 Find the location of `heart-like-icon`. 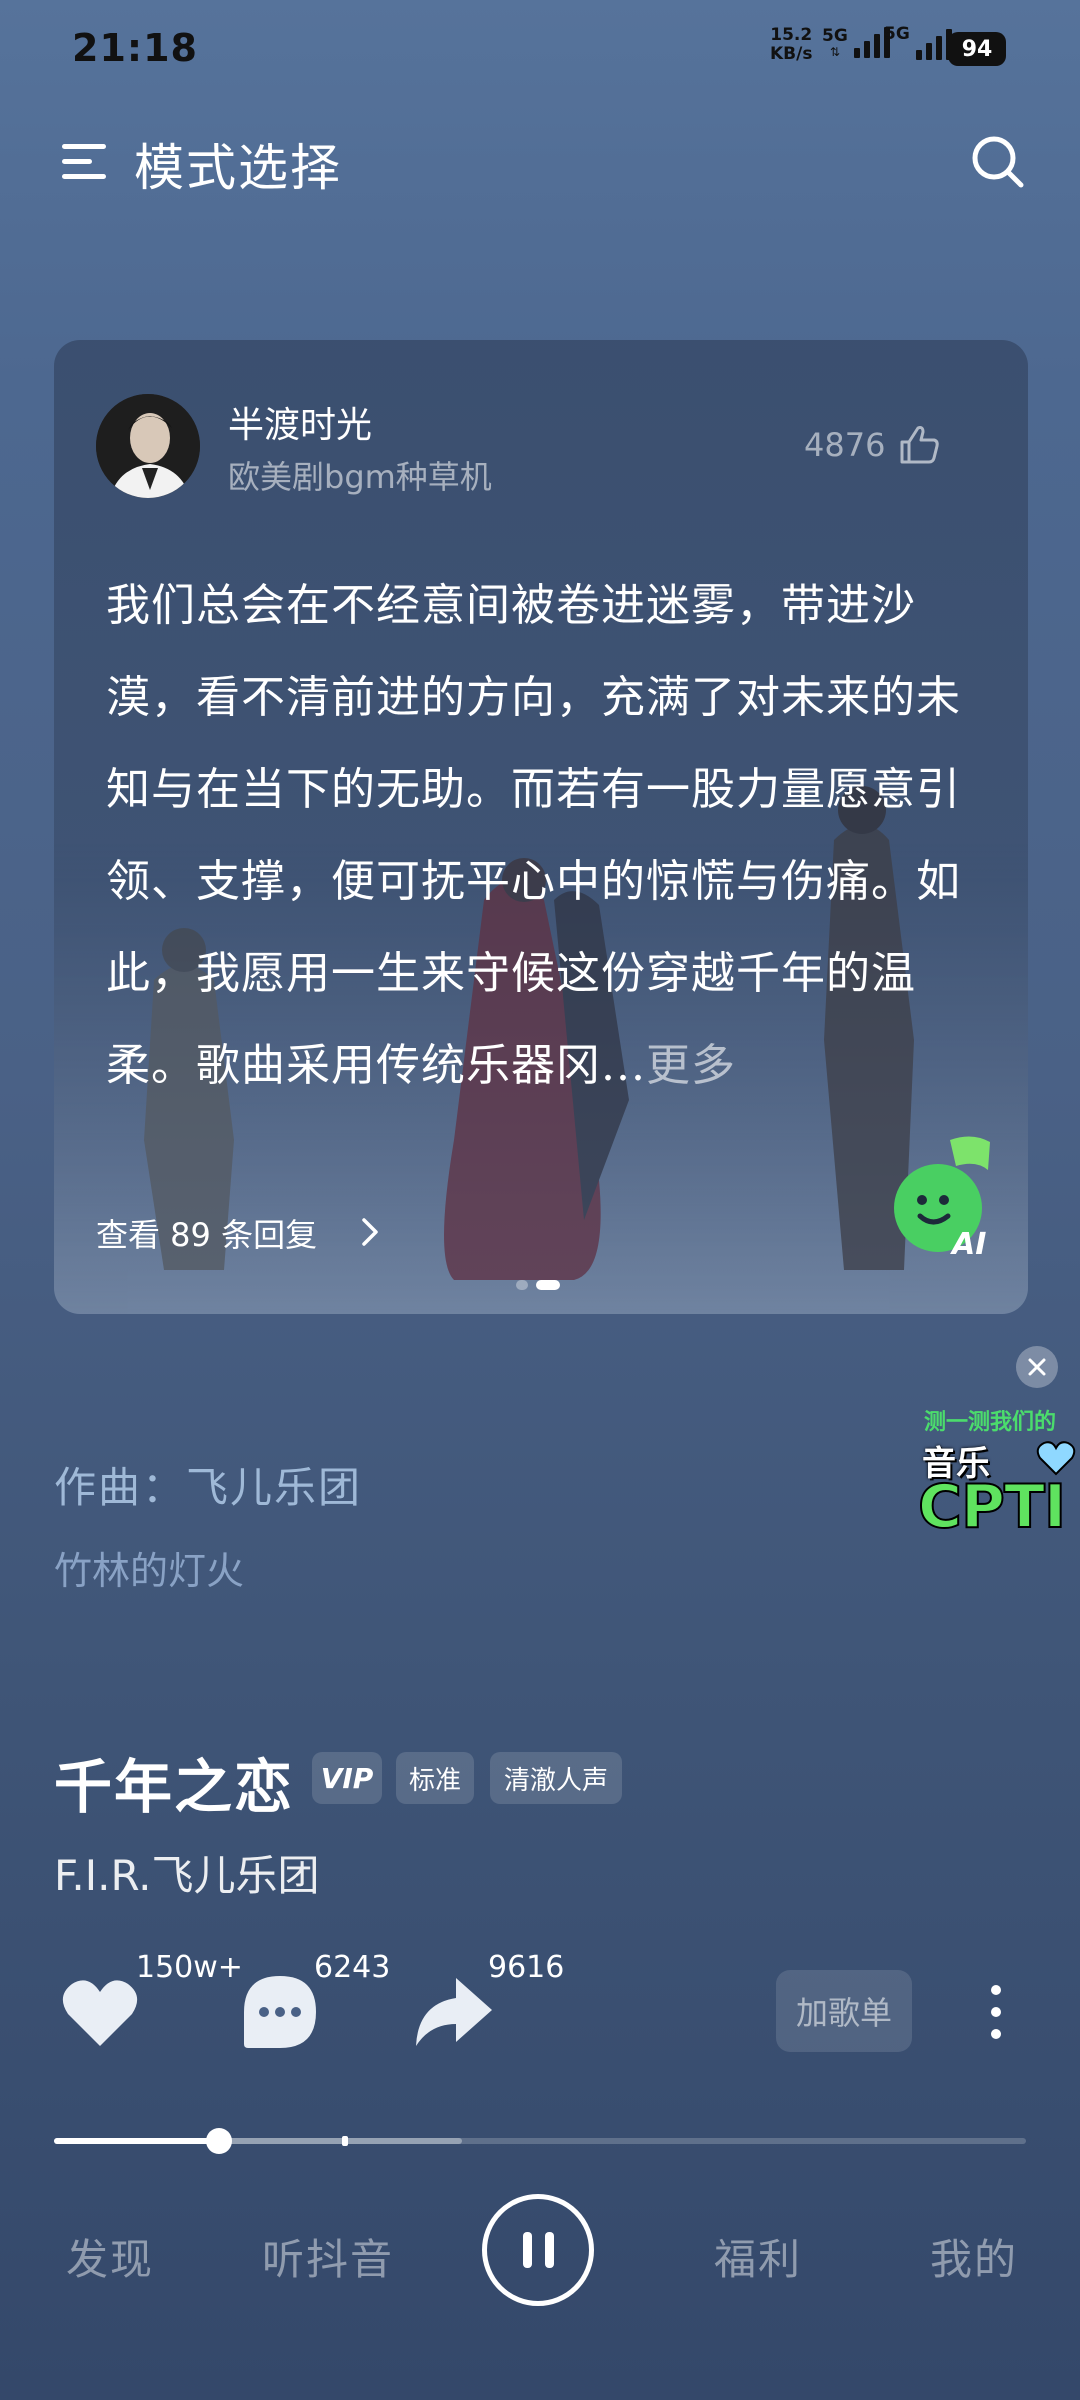

heart-like-icon is located at coordinates (100, 2012).